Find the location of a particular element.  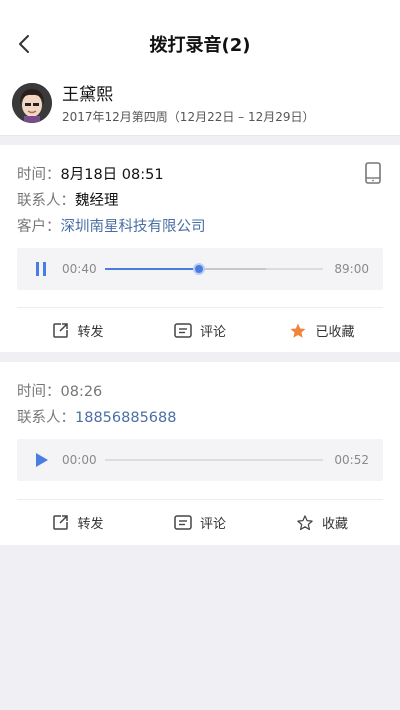

mobile-phone-icon is located at coordinates (373, 173).